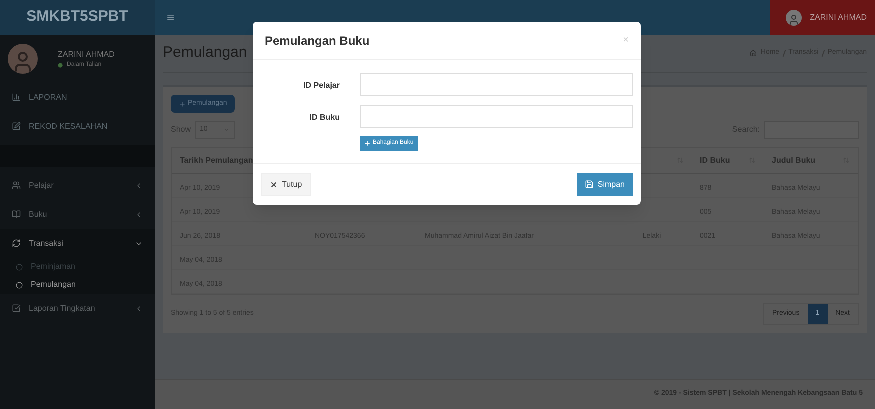  Describe the element at coordinates (77, 308) in the screenshot. I see `sidebar-item: Laporan Tingkatan` at that location.